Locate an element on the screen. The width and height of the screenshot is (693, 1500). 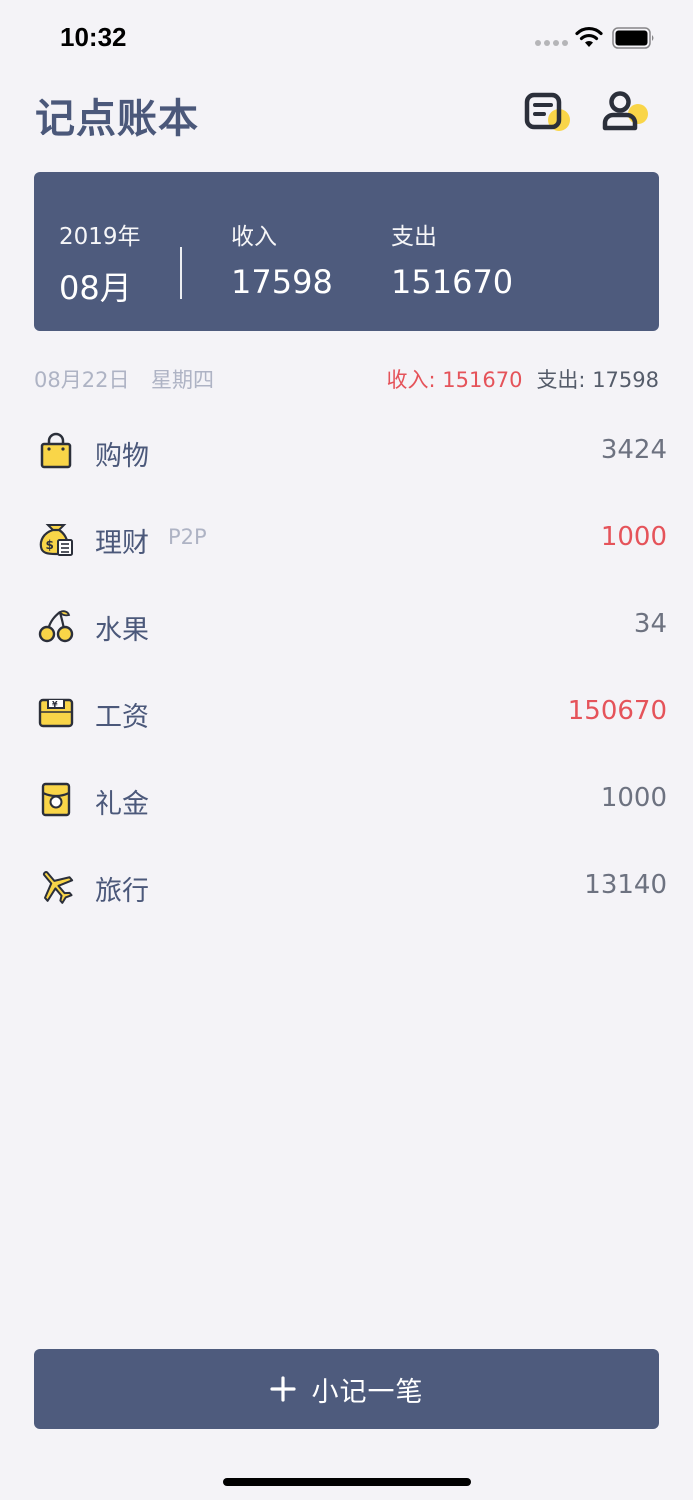
day-header: 08月22日 星期四 收入: 151670 支出: 17598 is located at coordinates (346, 379).